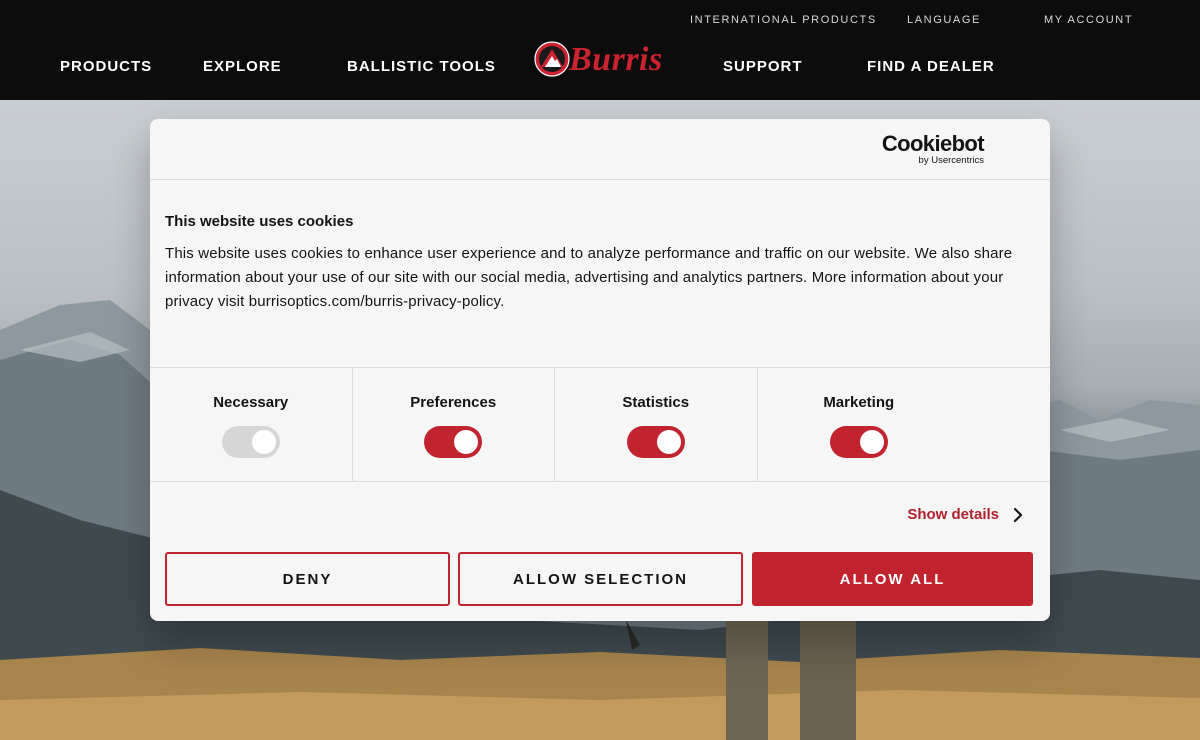 The height and width of the screenshot is (740, 1200). What do you see at coordinates (892, 579) in the screenshot?
I see `allow-all-button: ALLOW ALL` at bounding box center [892, 579].